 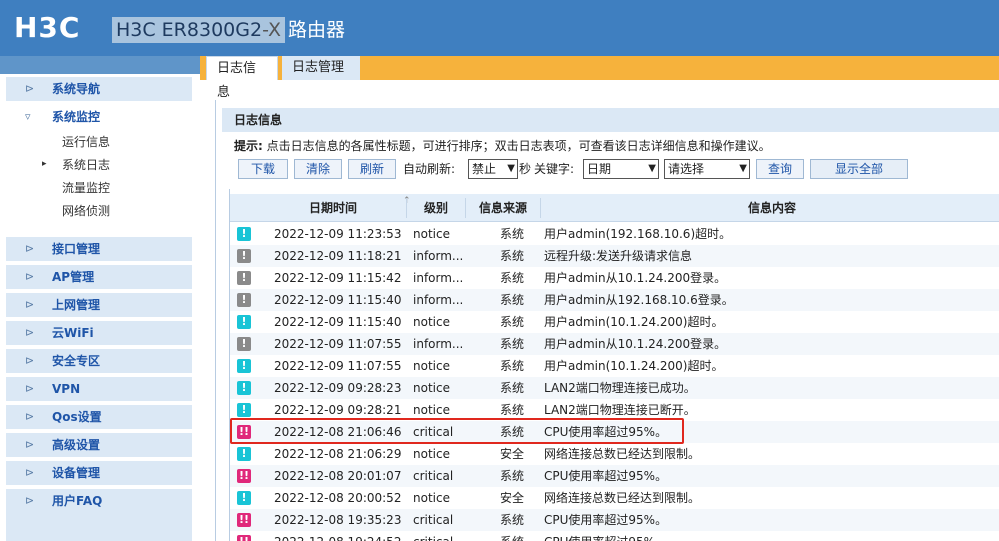 I want to click on column-header-datetime: 日期时间, so click(x=333, y=208).